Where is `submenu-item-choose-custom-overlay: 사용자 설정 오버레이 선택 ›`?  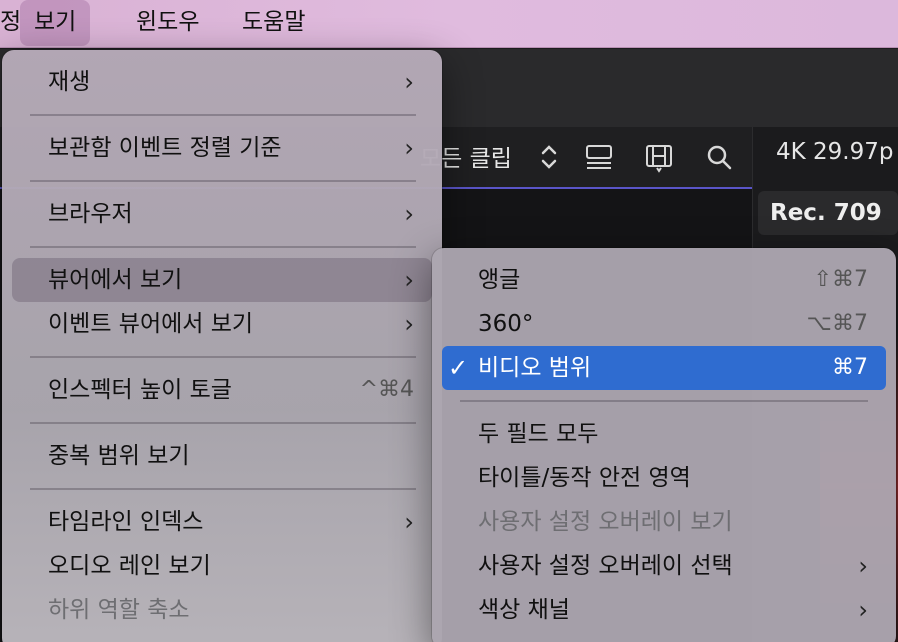
submenu-item-choose-custom-overlay: 사용자 설정 오버레이 선택 › is located at coordinates (664, 566).